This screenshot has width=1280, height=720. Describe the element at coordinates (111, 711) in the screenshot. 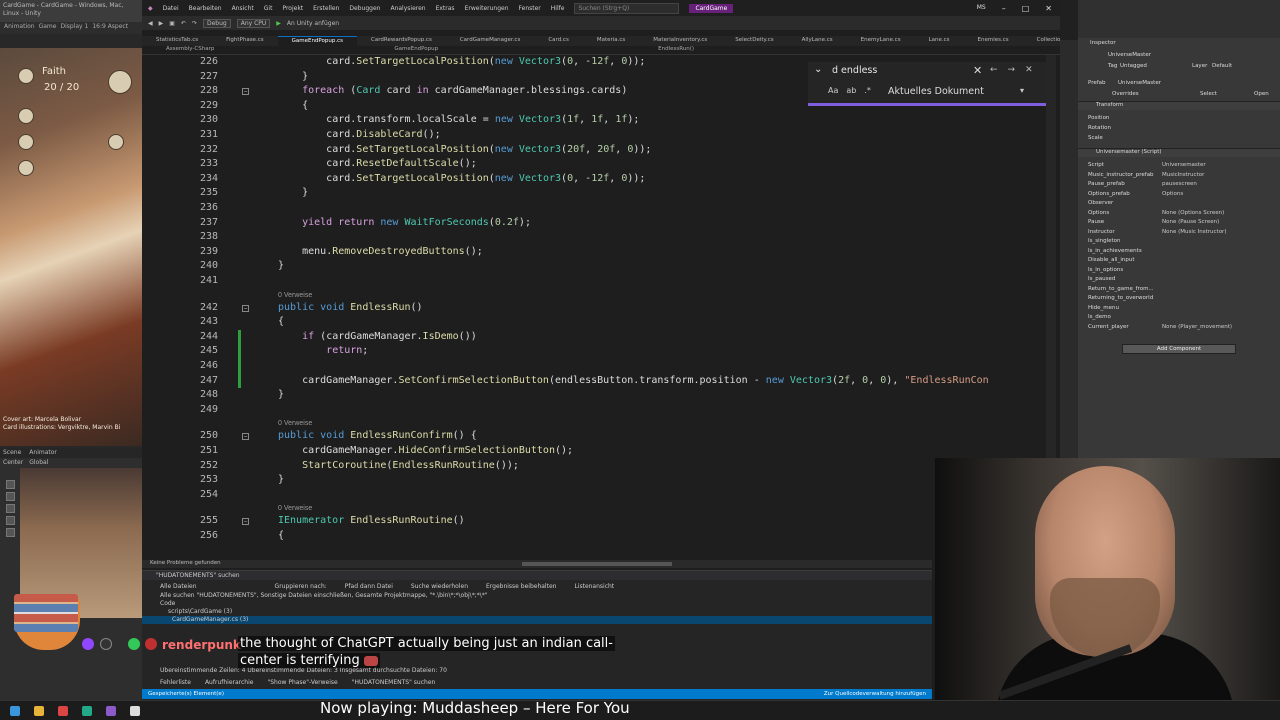

I see `vs-icon` at that location.